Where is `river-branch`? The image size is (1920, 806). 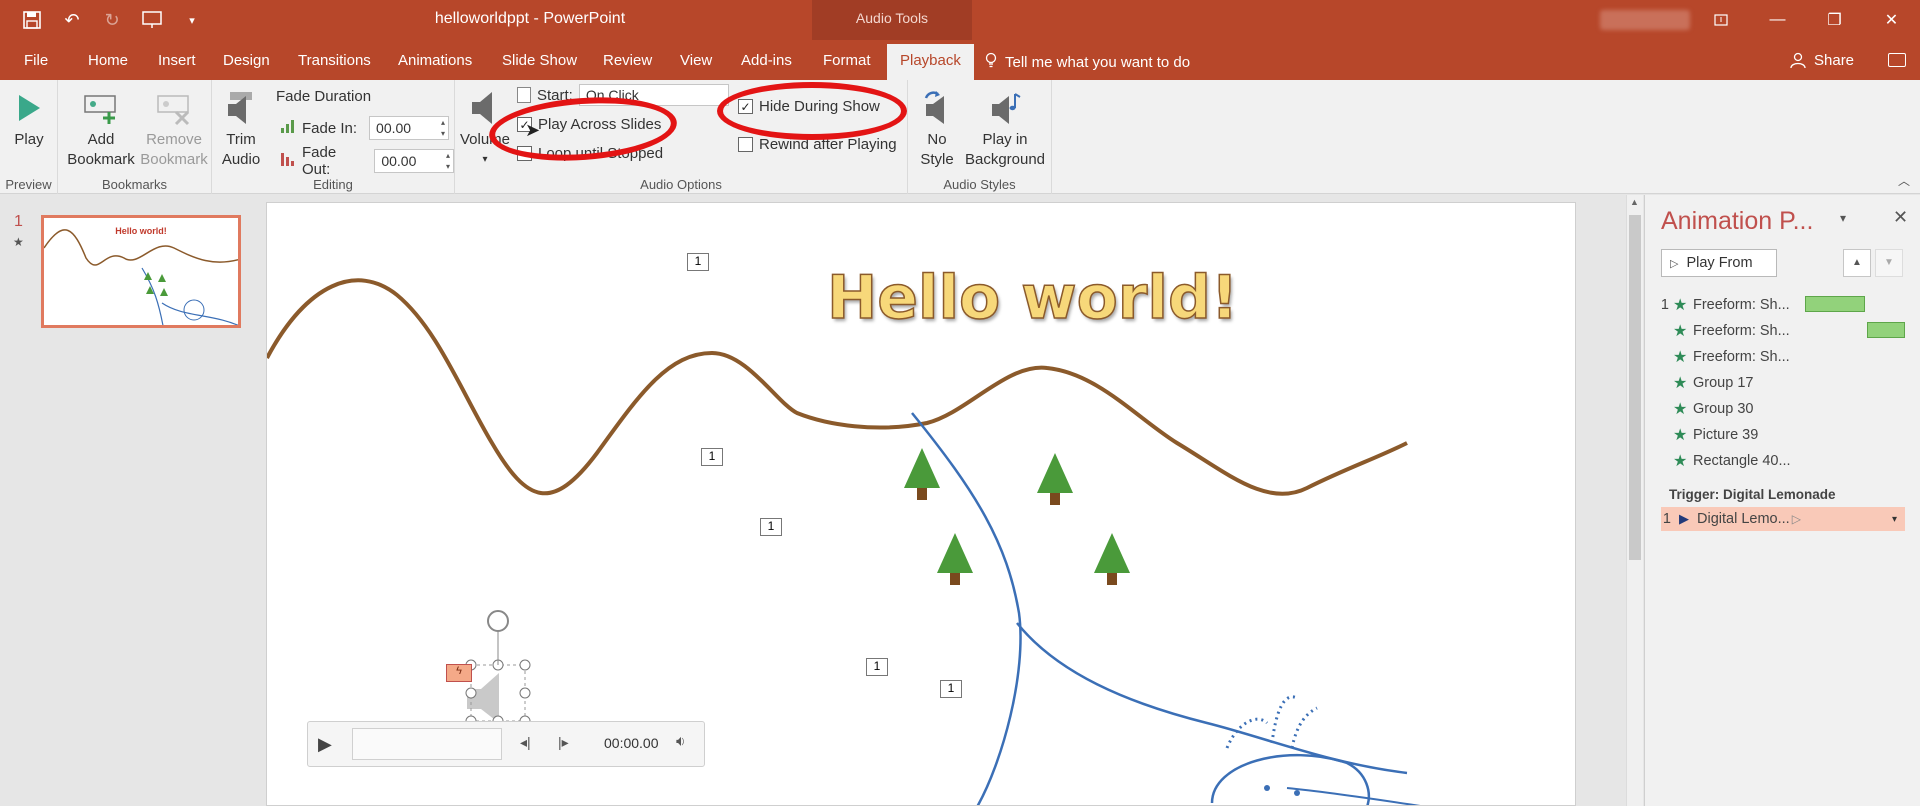 river-branch is located at coordinates (1212, 698).